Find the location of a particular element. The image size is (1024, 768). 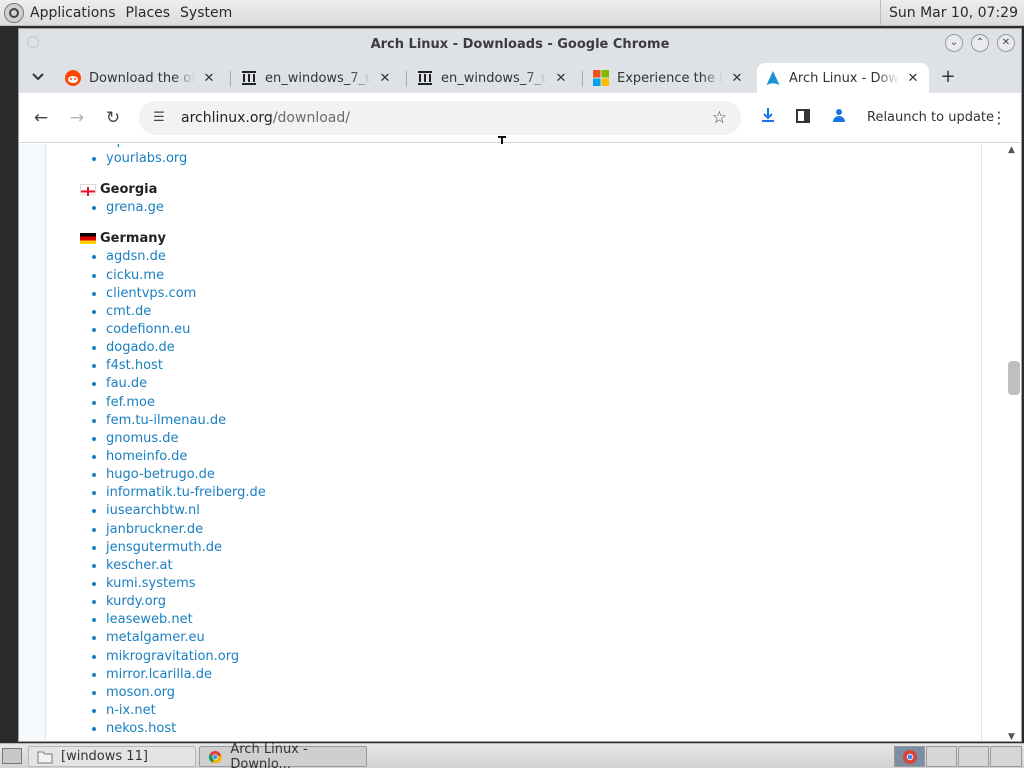

close-window-button: ✕ is located at coordinates (1006, 43).